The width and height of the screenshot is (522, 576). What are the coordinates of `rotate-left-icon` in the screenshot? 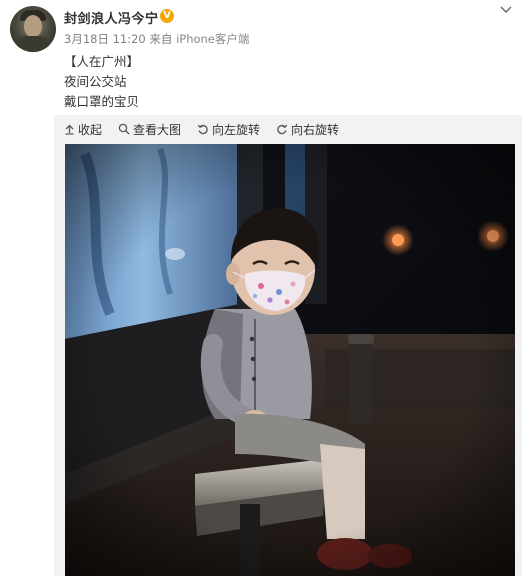 It's located at (202, 129).